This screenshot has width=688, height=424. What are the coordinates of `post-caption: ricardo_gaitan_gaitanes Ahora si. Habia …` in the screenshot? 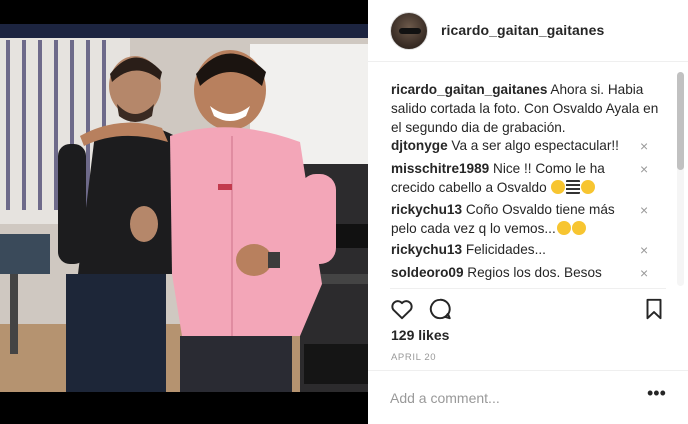 It's located at (527, 108).